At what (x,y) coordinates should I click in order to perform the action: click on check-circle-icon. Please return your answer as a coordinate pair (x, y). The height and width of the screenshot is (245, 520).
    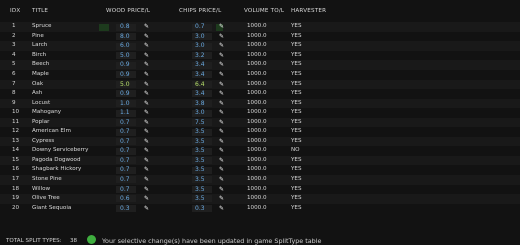
    Looking at the image, I should click on (91, 239).